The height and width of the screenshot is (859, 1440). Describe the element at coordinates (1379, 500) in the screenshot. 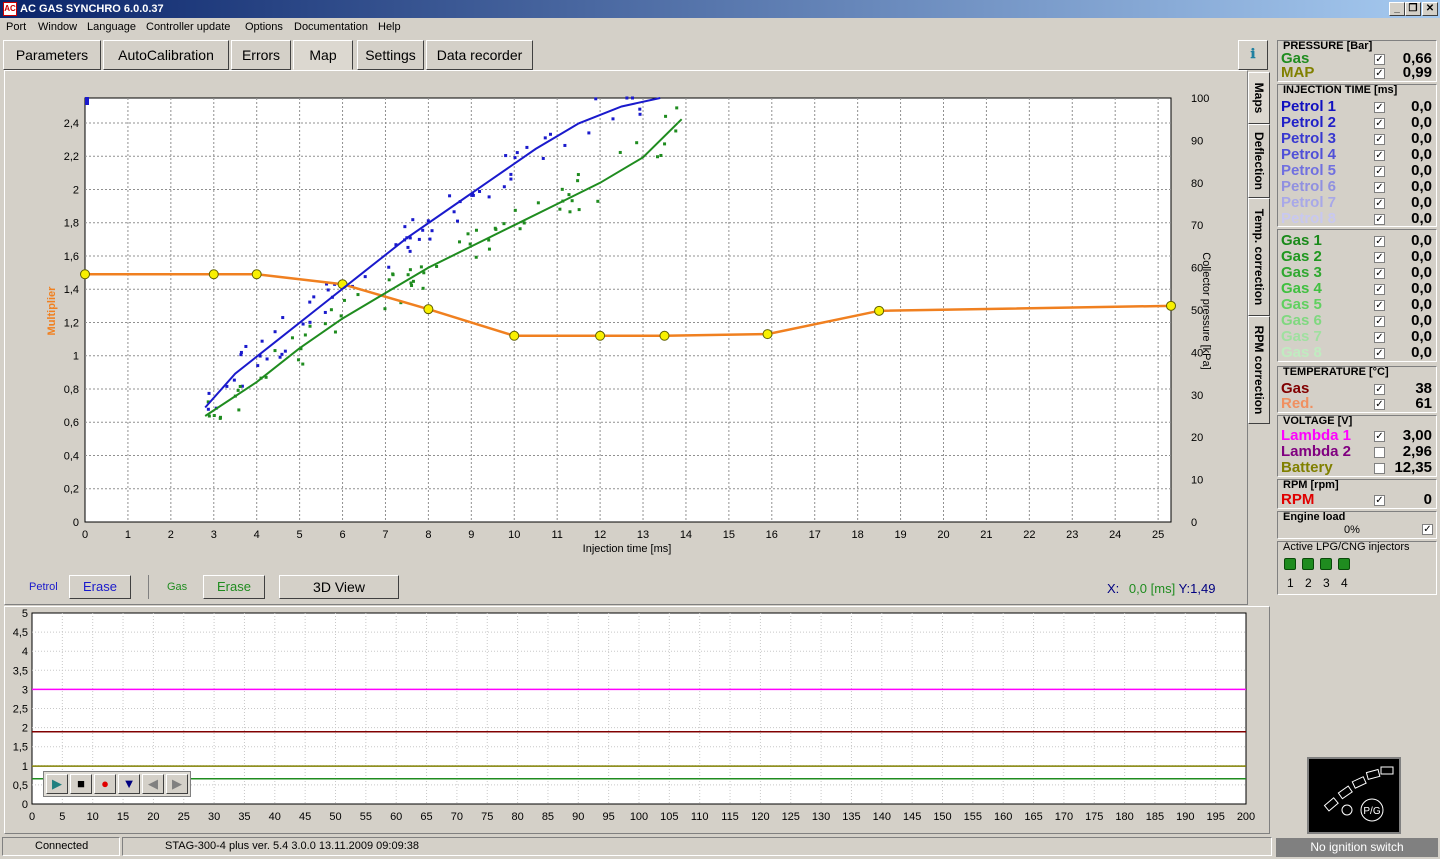

I see `rpm-checkbox: ✓` at that location.